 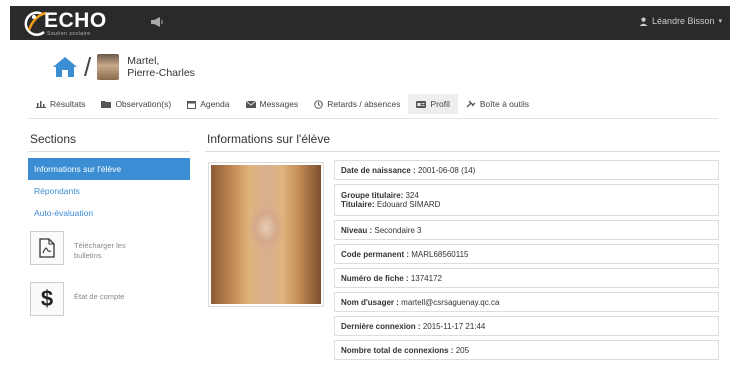 I want to click on tab-resultats: Résultats, so click(x=60, y=104).